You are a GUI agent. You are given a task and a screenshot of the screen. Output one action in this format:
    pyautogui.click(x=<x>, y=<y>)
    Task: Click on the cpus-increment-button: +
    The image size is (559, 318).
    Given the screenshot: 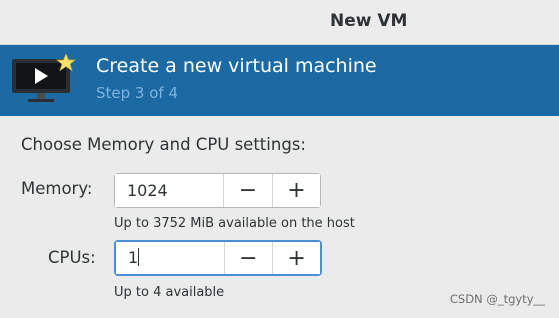 What is the action you would take?
    pyautogui.click(x=296, y=258)
    